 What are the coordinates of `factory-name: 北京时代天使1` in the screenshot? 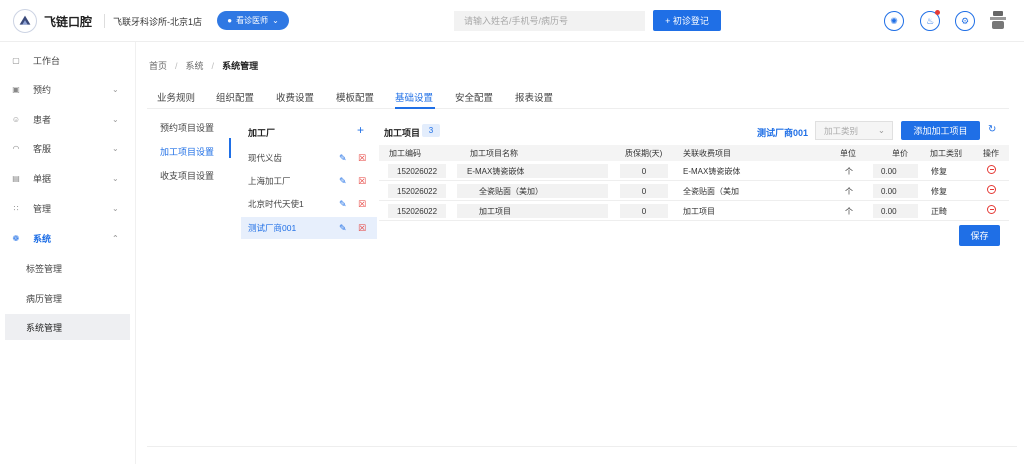 It's located at (276, 204).